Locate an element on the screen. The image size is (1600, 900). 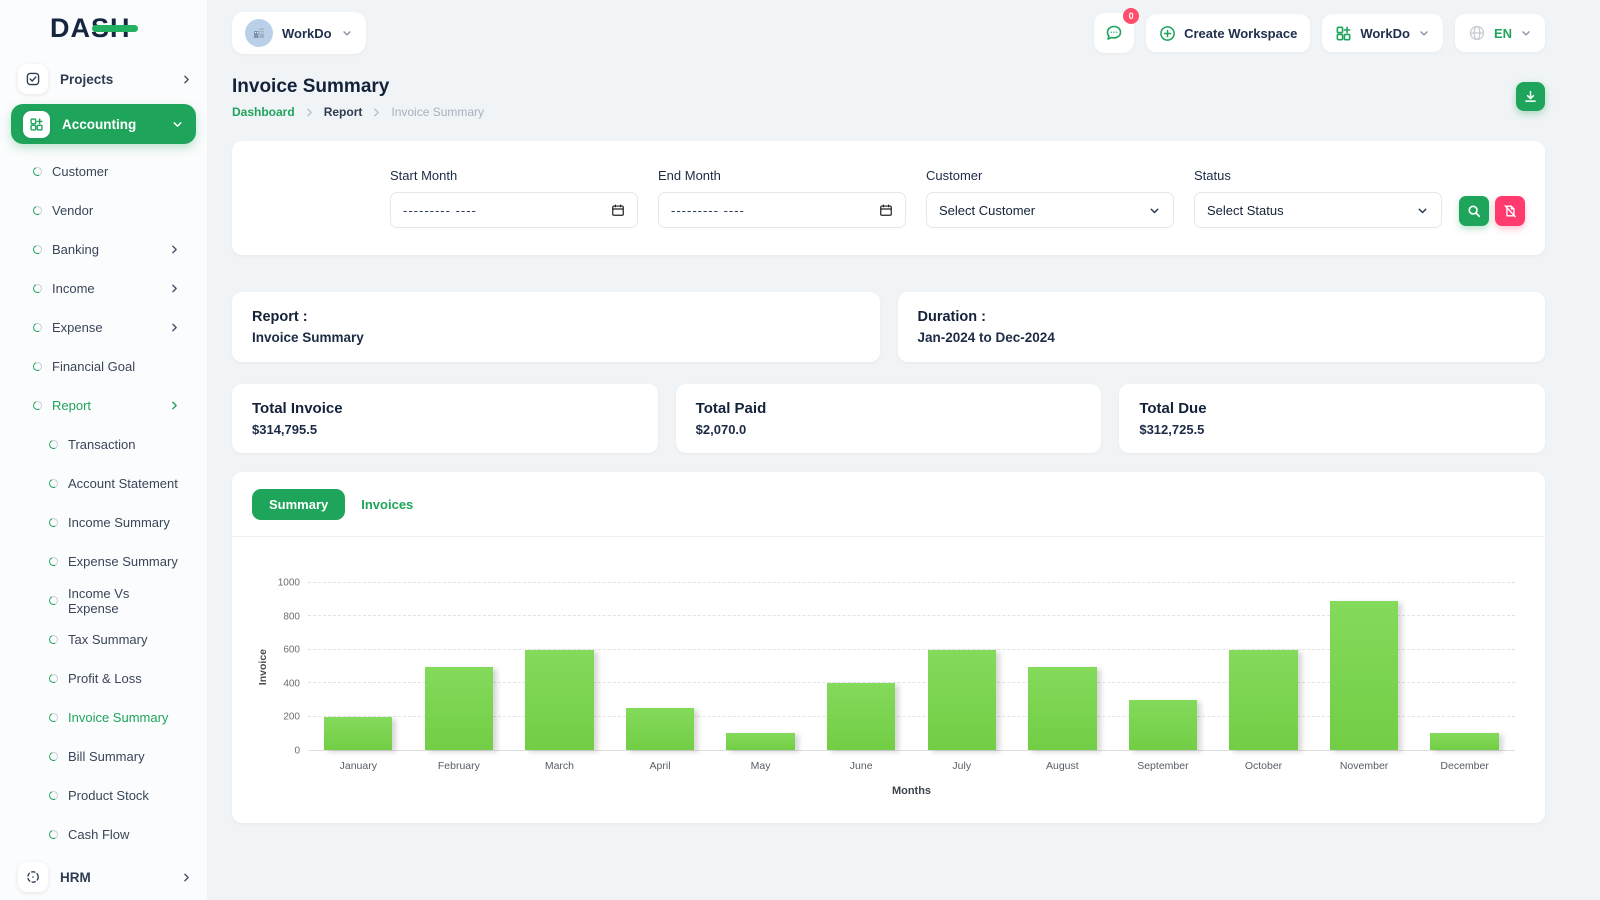
app-switcher-button: WorkDo is located at coordinates (1382, 33).